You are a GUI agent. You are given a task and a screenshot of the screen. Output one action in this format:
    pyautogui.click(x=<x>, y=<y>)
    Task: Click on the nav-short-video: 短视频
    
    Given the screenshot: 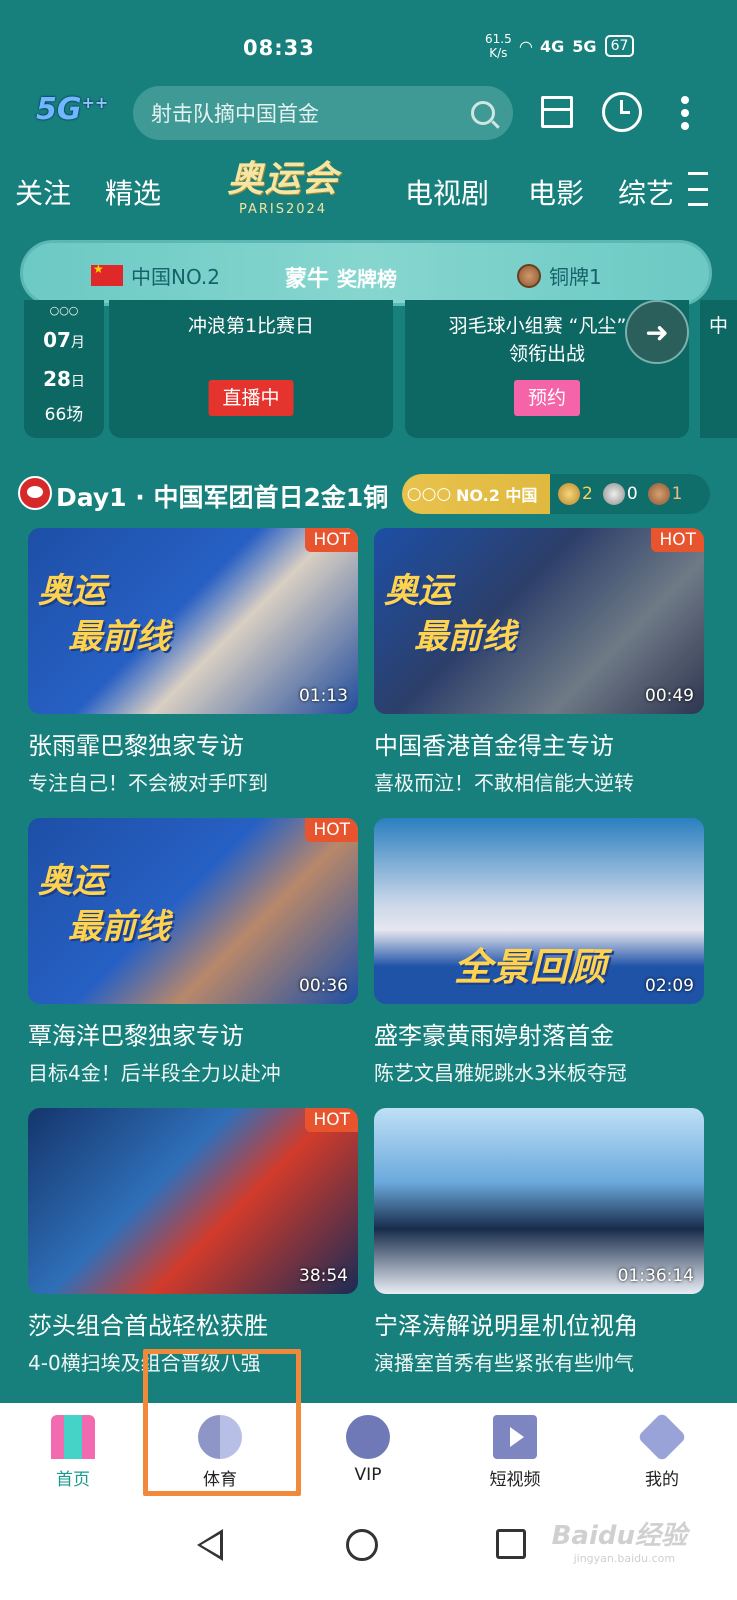 What is the action you would take?
    pyautogui.click(x=515, y=1452)
    